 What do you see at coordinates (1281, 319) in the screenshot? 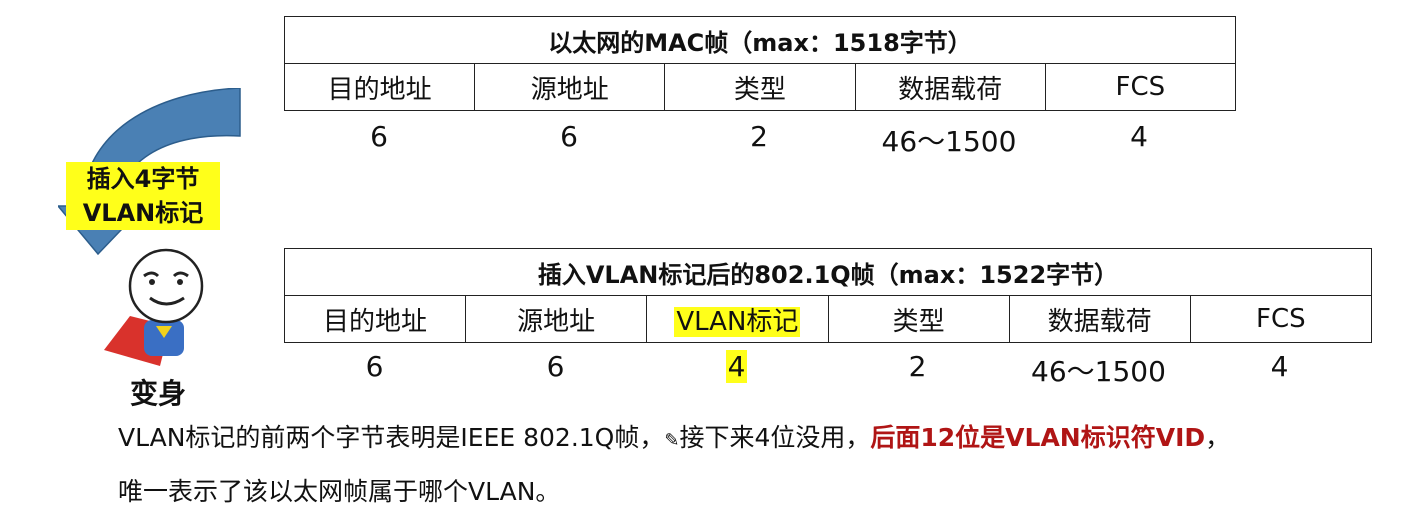
I see `vlan-field-fcs: FCS` at bounding box center [1281, 319].